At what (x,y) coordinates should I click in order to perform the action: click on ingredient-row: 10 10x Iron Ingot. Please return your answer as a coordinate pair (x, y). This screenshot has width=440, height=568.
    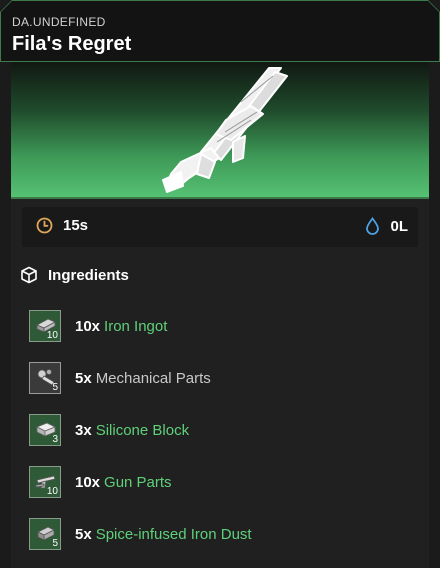
    Looking at the image, I should click on (98, 326).